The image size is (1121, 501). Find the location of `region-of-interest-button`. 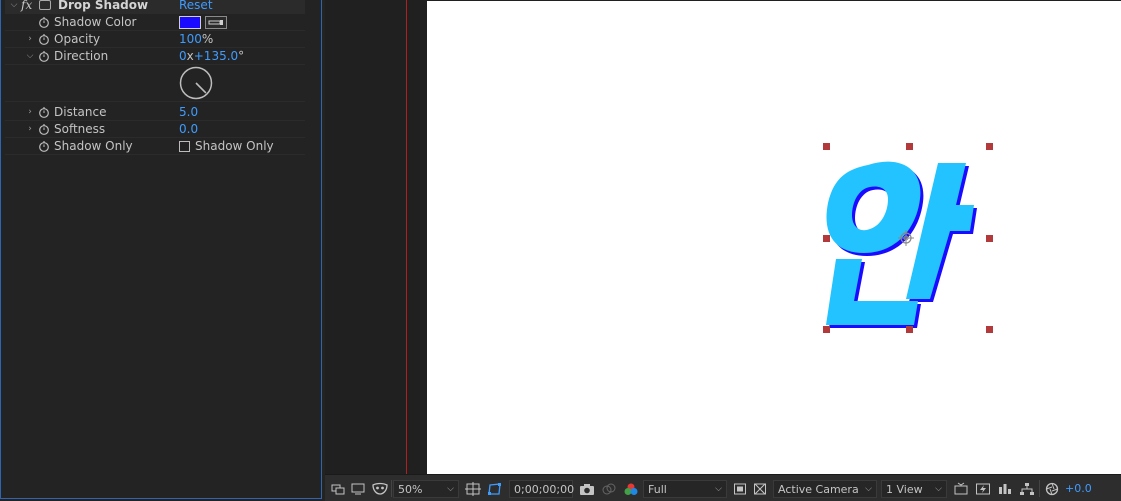

region-of-interest-button is located at coordinates (740, 488).